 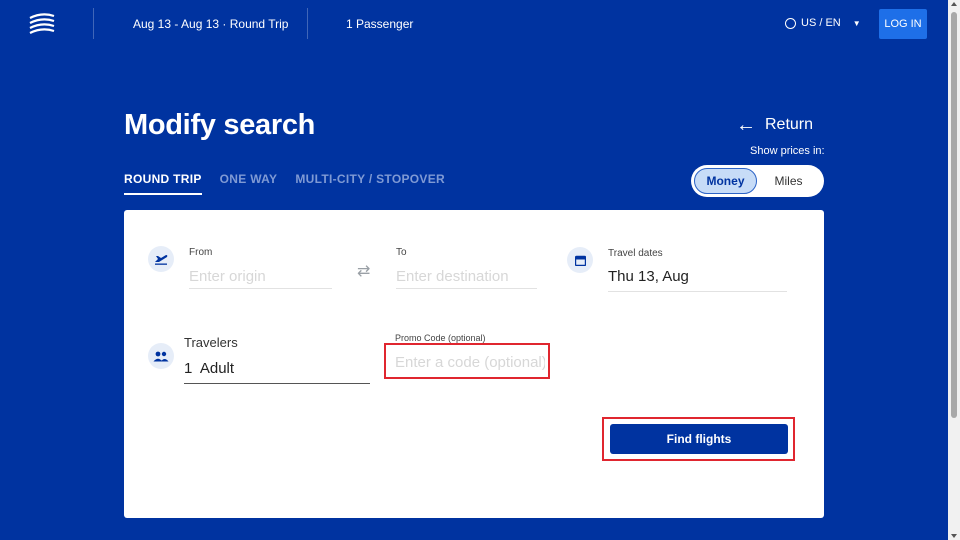 I want to click on travelers-icon, so click(x=161, y=356).